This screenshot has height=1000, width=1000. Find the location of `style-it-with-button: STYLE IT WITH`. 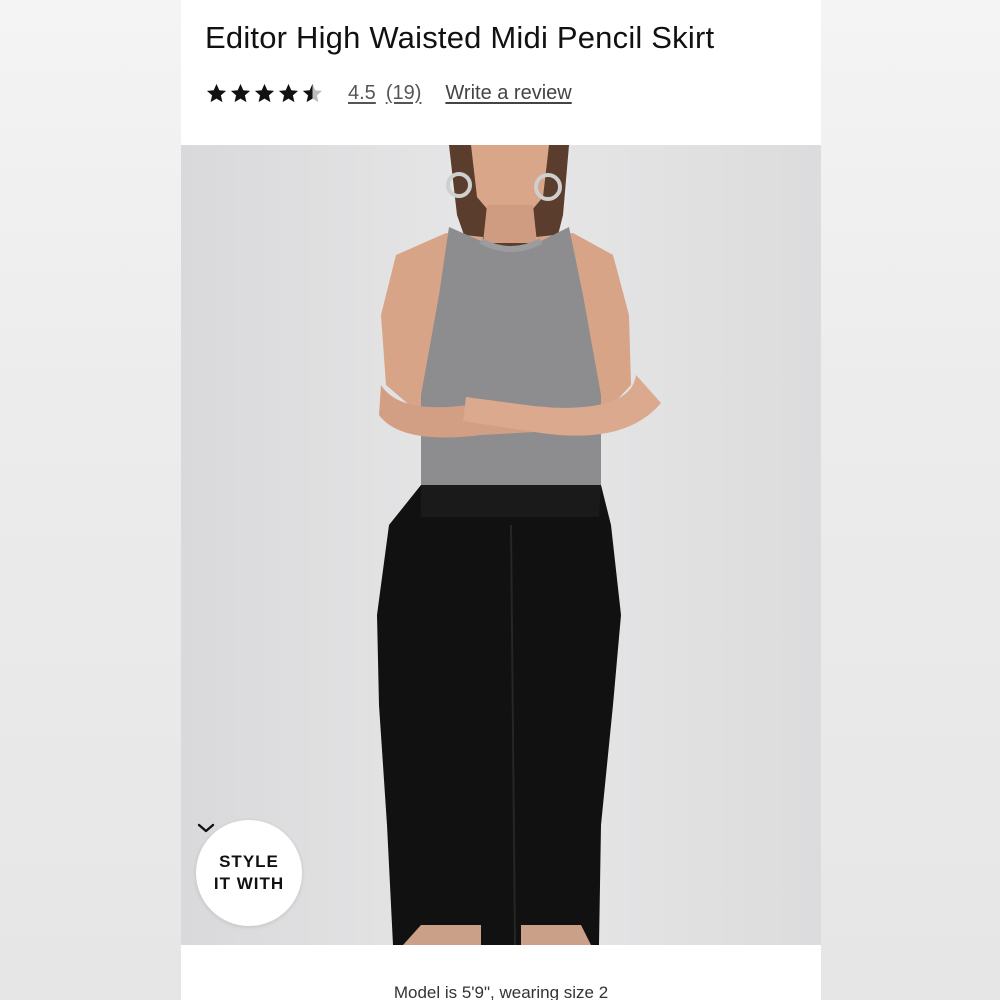

style-it-with-button: STYLE IT WITH is located at coordinates (249, 873).